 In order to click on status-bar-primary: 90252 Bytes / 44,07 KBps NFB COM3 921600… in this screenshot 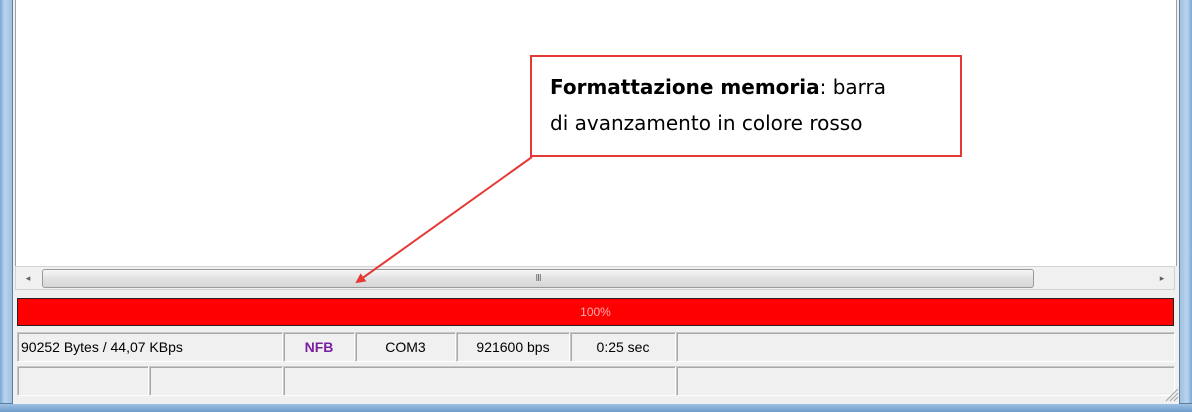, I will do `click(596, 348)`.